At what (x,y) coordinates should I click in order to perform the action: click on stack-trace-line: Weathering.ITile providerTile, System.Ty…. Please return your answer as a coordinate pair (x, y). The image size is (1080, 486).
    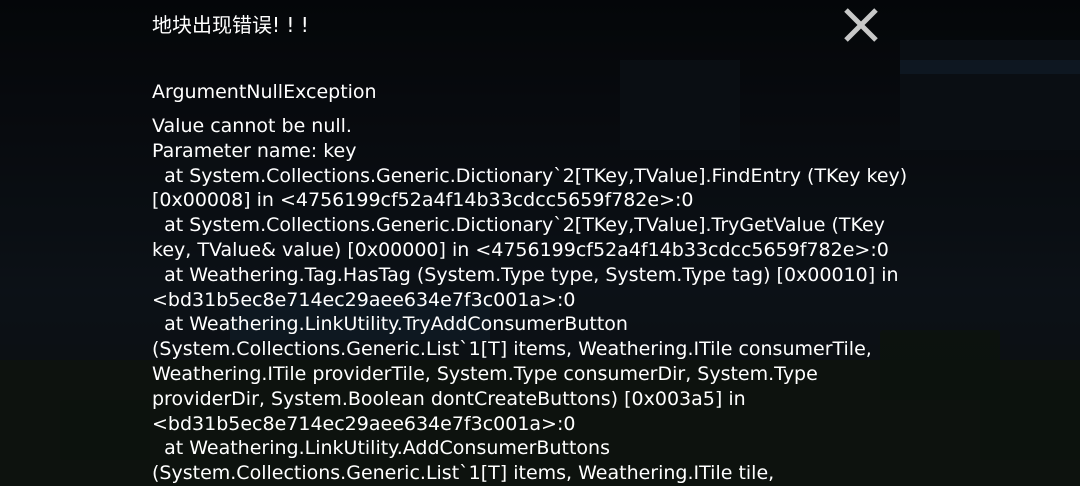
    Looking at the image, I should click on (485, 373).